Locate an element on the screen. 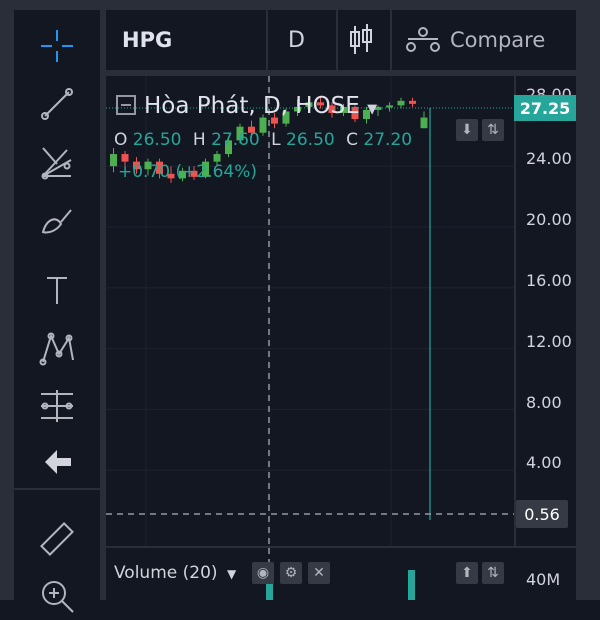  price-tick: 24.00 is located at coordinates (549, 158).